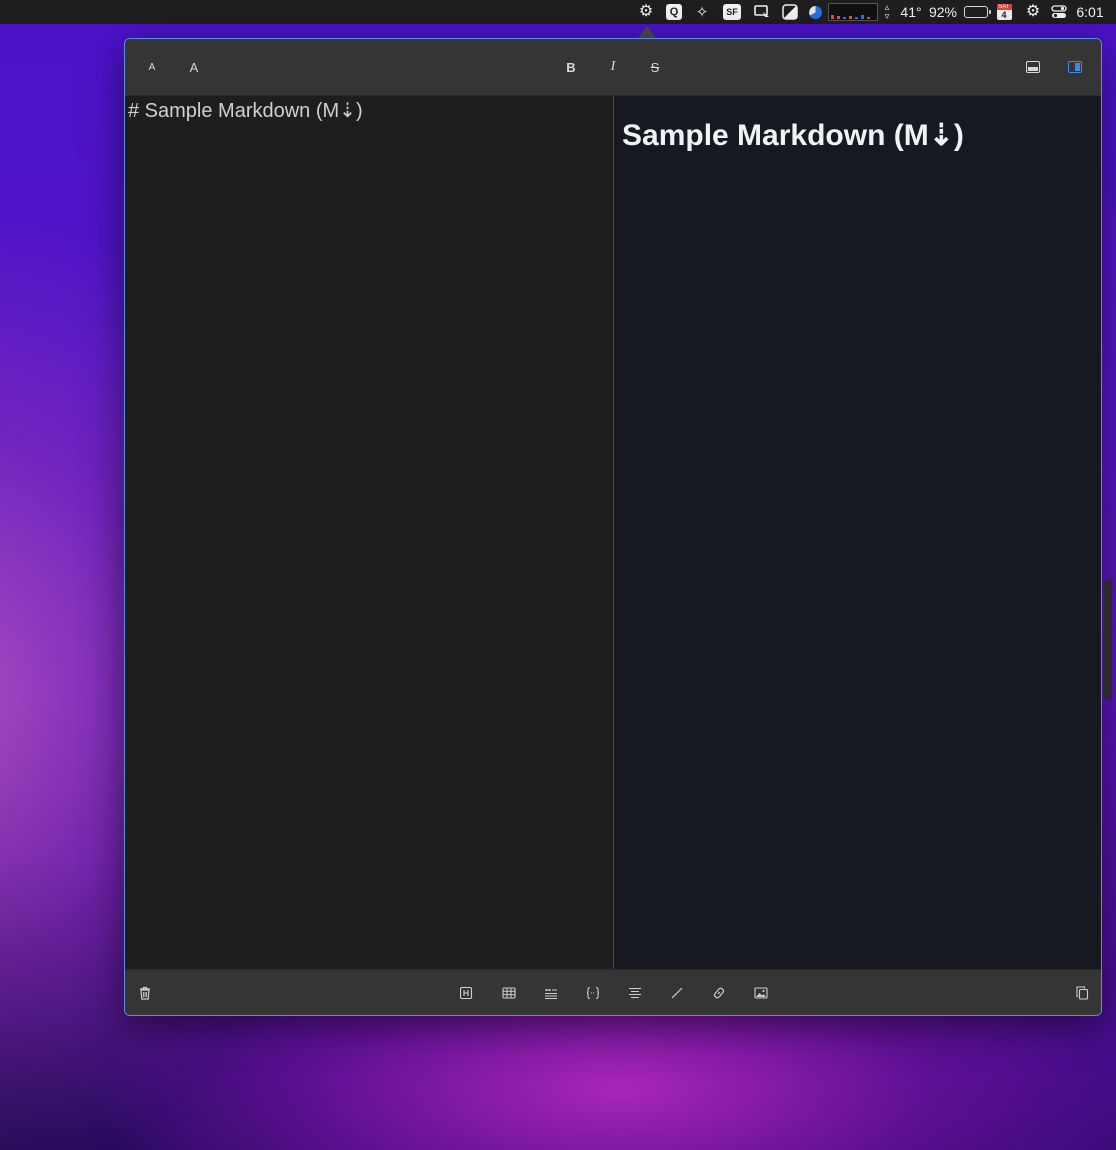 This screenshot has height=1150, width=1116. I want to click on quote-list-icon, so click(551, 993).